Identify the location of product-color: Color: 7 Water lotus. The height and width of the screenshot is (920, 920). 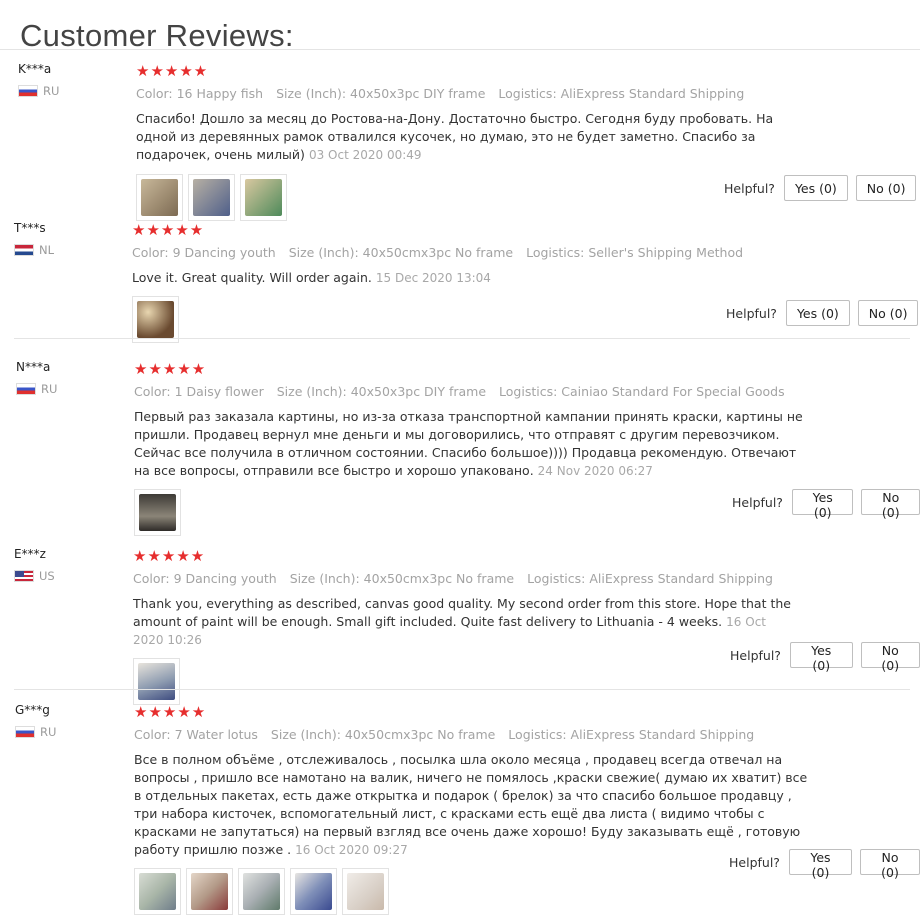
(196, 734).